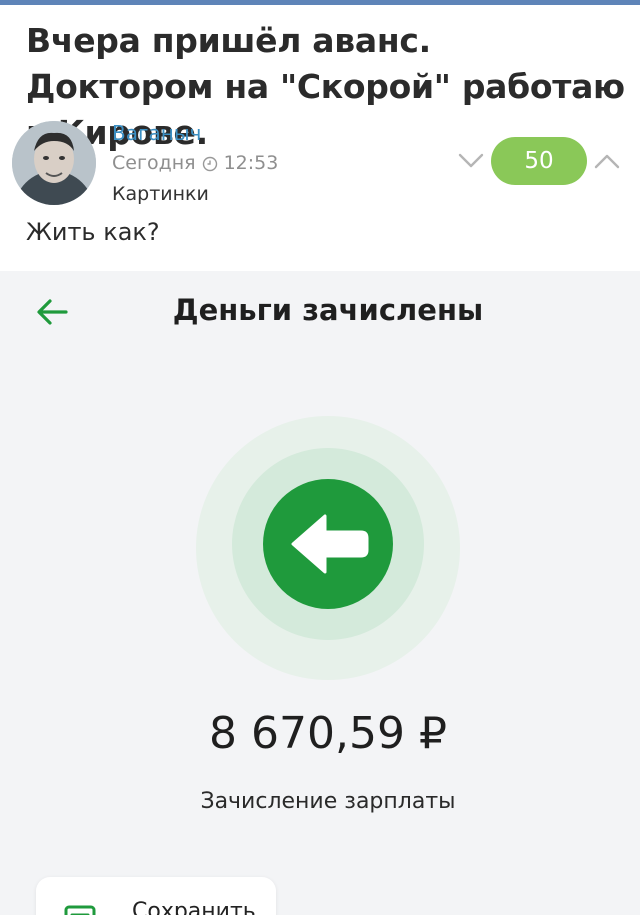 The image size is (640, 915). What do you see at coordinates (607, 161) in the screenshot?
I see `chevron-up-icon` at bounding box center [607, 161].